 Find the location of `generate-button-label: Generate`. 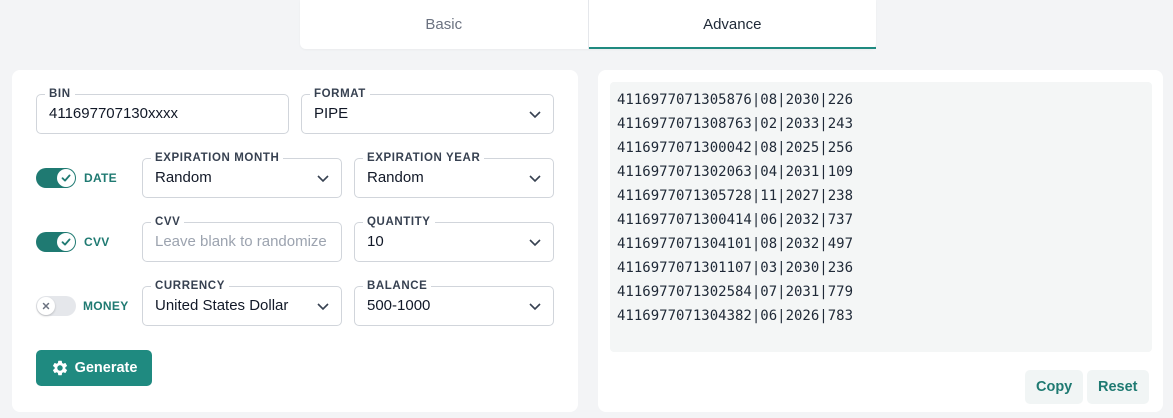

generate-button-label: Generate is located at coordinates (106, 368).